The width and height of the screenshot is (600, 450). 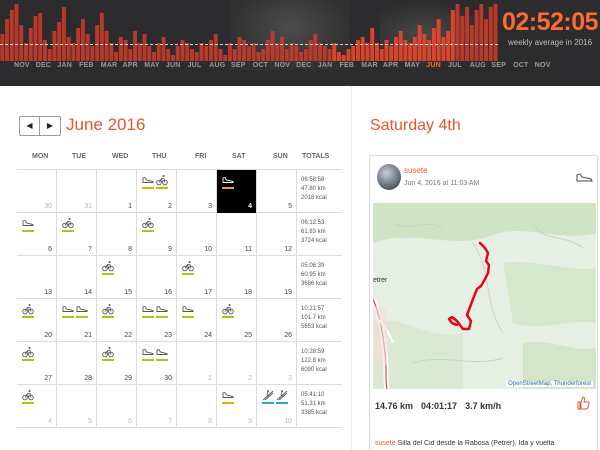 I want to click on next-month-button: ▶, so click(x=50, y=126).